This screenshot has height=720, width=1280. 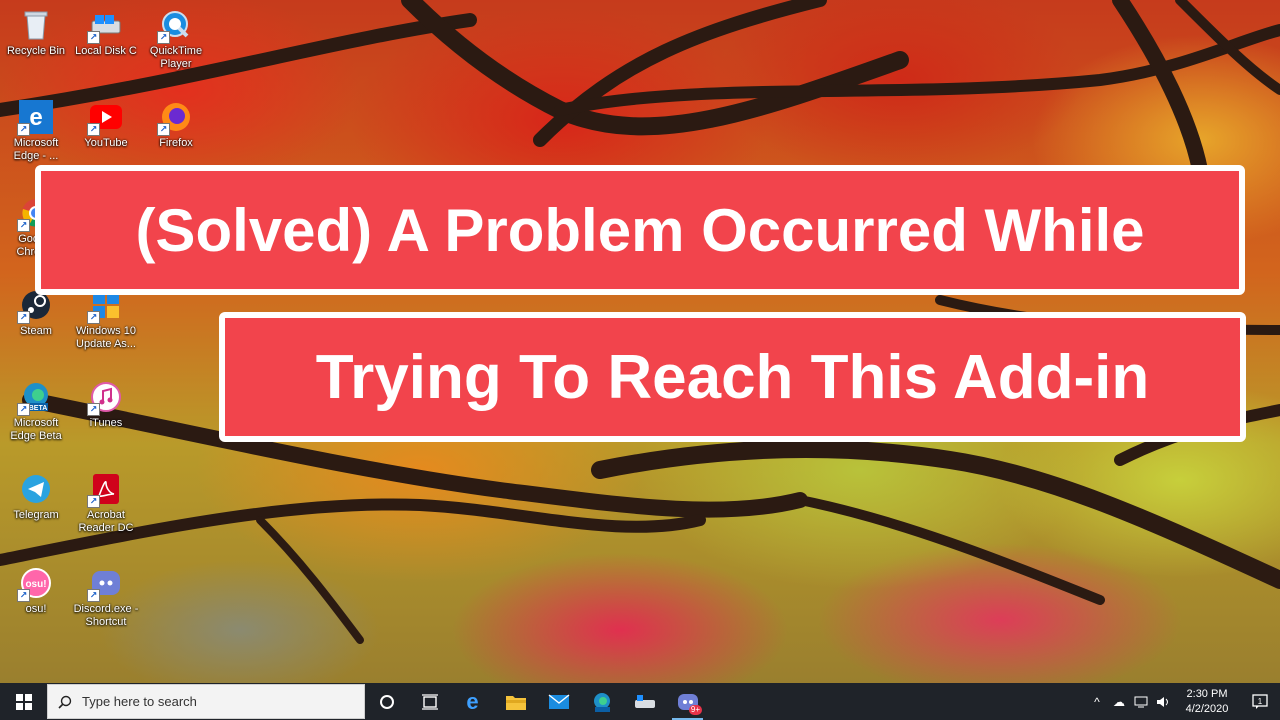 I want to click on taskbar-file-explorer, so click(x=515, y=701).